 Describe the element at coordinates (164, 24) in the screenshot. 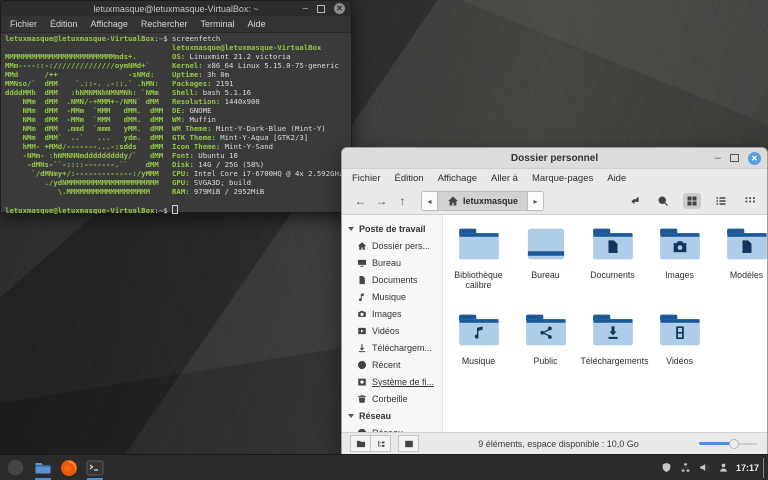

I see `menu-item-rechercher: Rechercher` at that location.